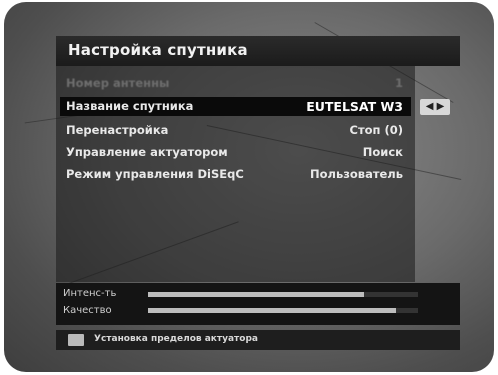  What do you see at coordinates (147, 152) in the screenshot?
I see `menu-item-label: Управление актуатором` at bounding box center [147, 152].